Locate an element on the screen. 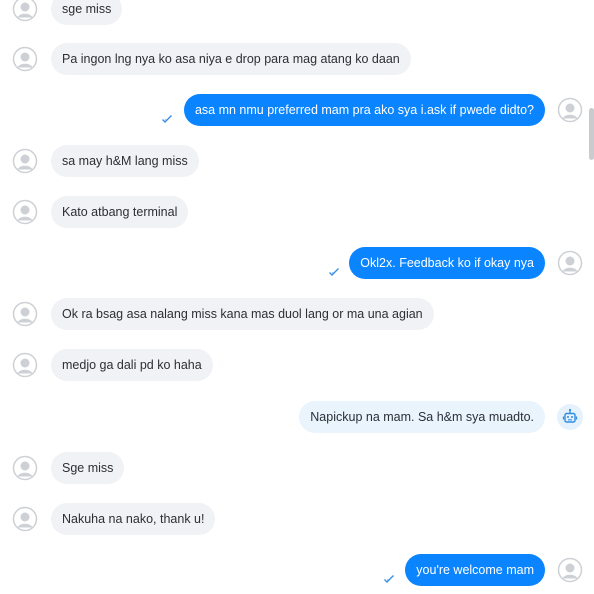 Image resolution: width=594 pixels, height=594 pixels. message-incoming: Nakuha na nako, thank u! is located at coordinates (297, 519).